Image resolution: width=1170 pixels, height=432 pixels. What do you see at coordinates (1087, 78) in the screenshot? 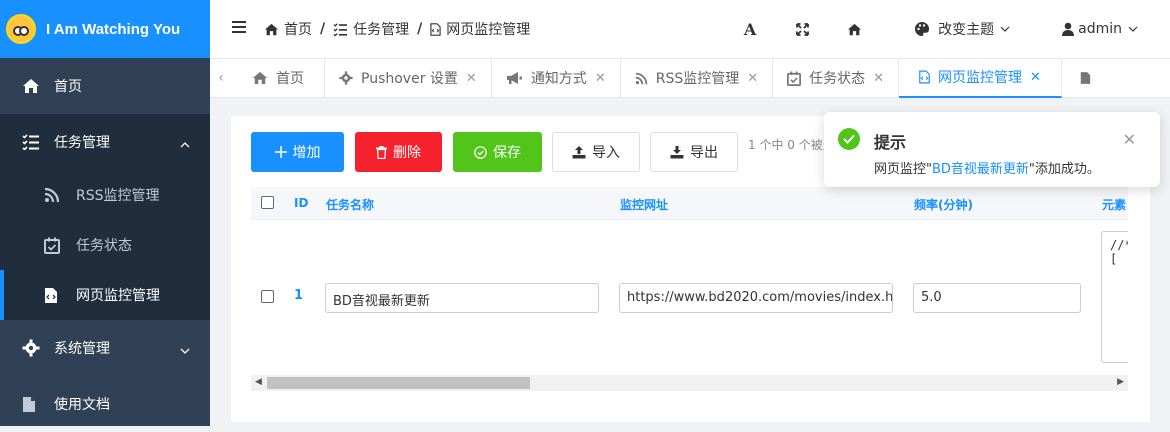
I see `tab-overflow` at bounding box center [1087, 78].